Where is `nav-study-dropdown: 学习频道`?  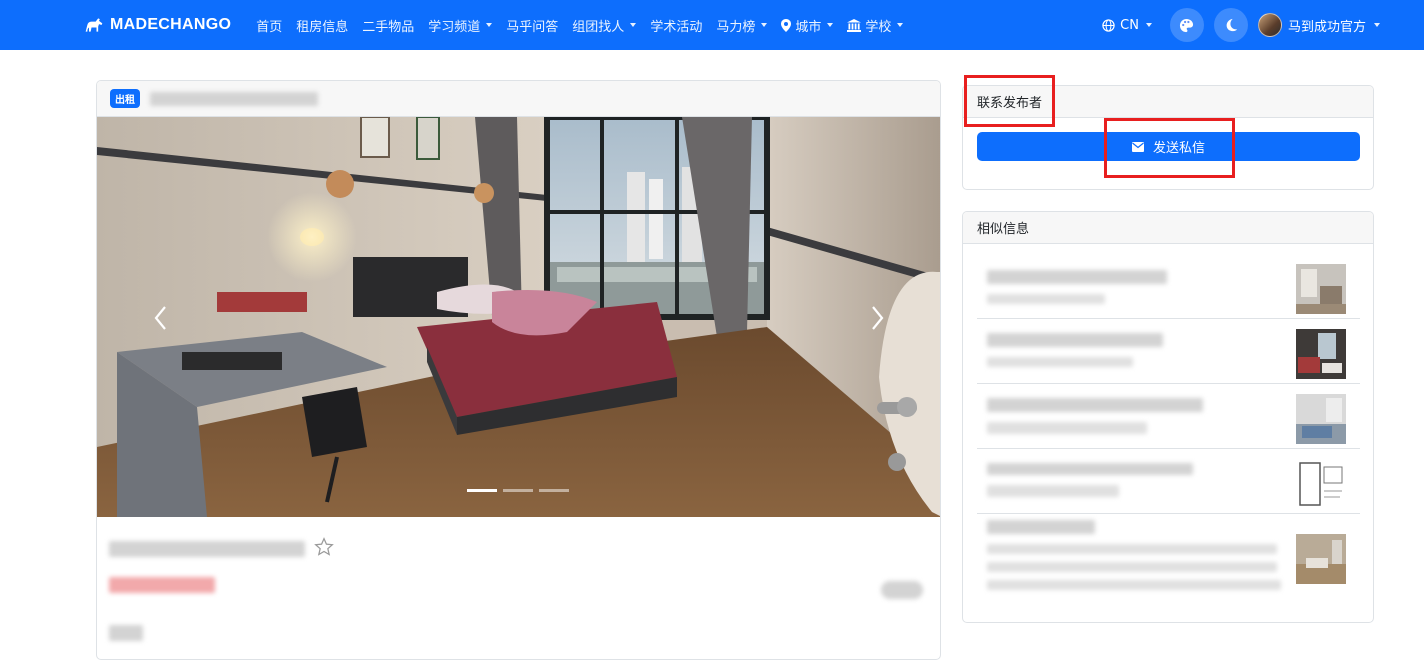
nav-study-dropdown: 学习频道 is located at coordinates (460, 25).